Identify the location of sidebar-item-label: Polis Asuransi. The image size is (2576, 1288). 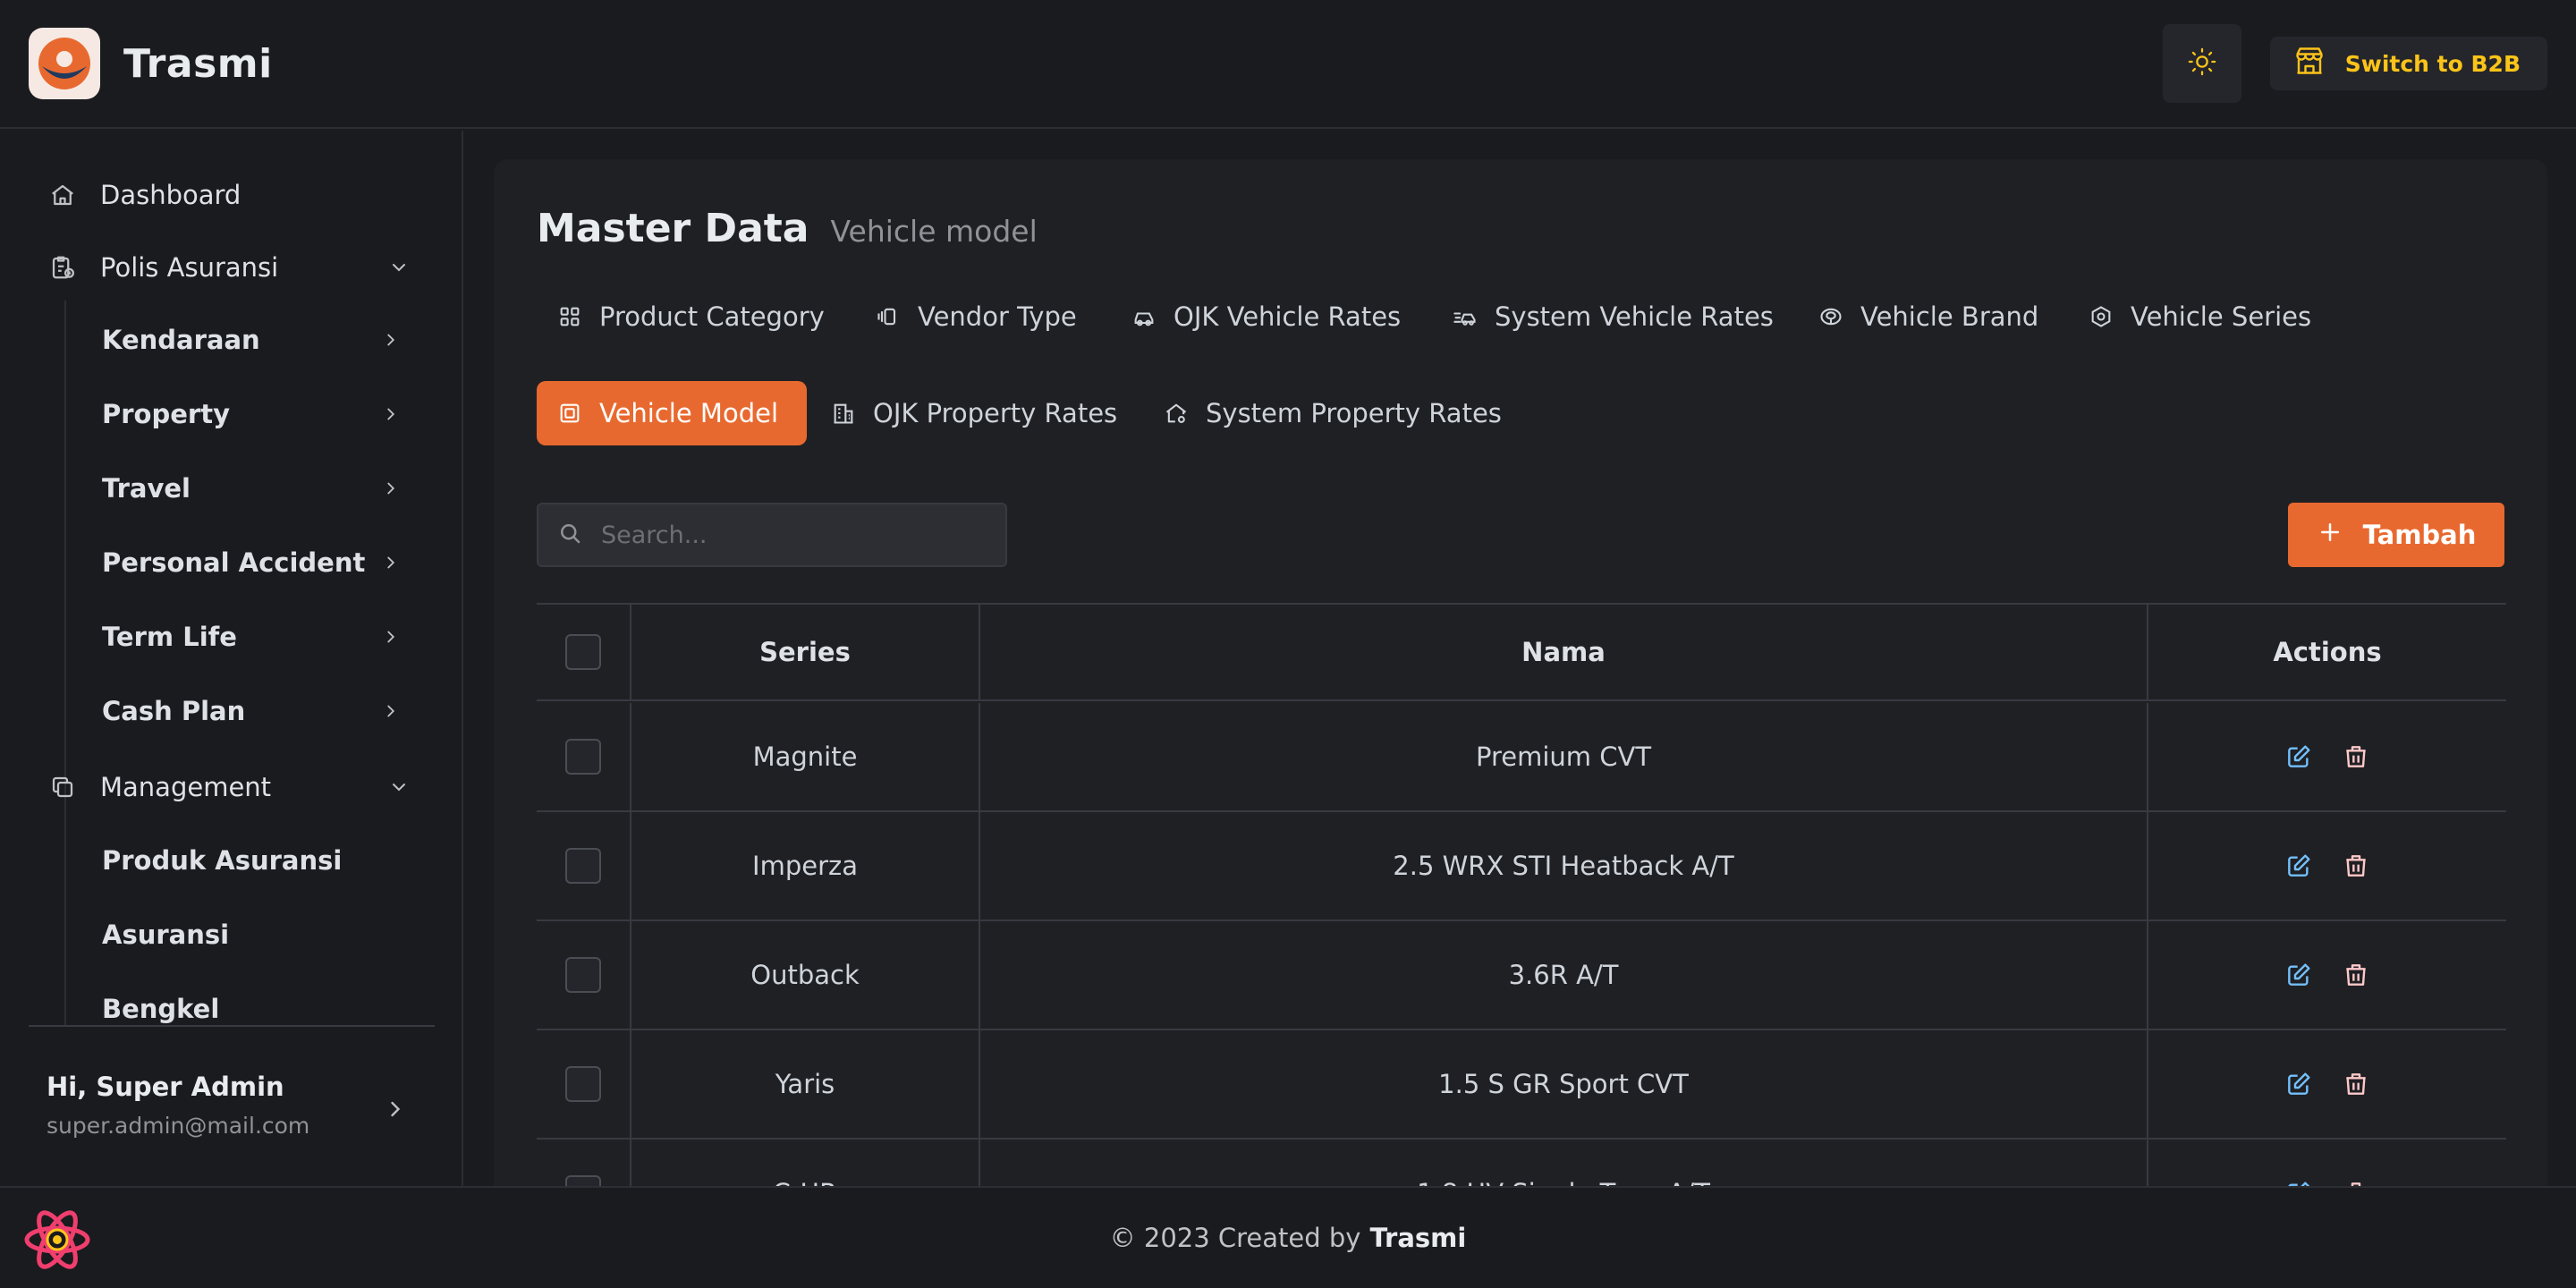
(189, 267).